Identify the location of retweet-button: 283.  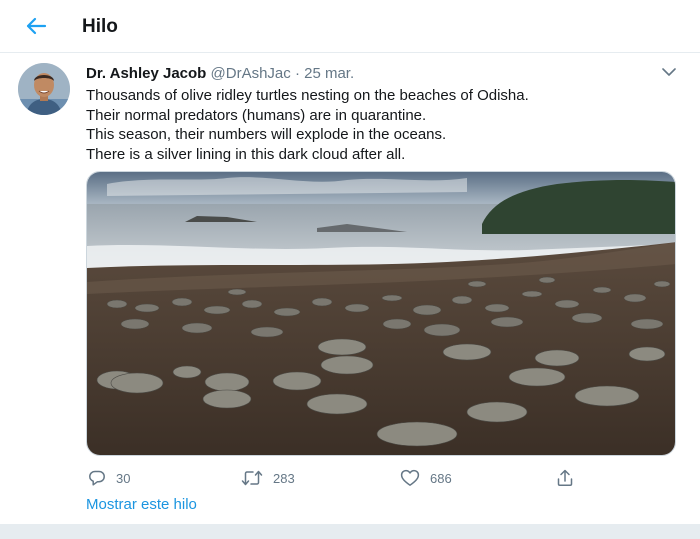
(268, 478).